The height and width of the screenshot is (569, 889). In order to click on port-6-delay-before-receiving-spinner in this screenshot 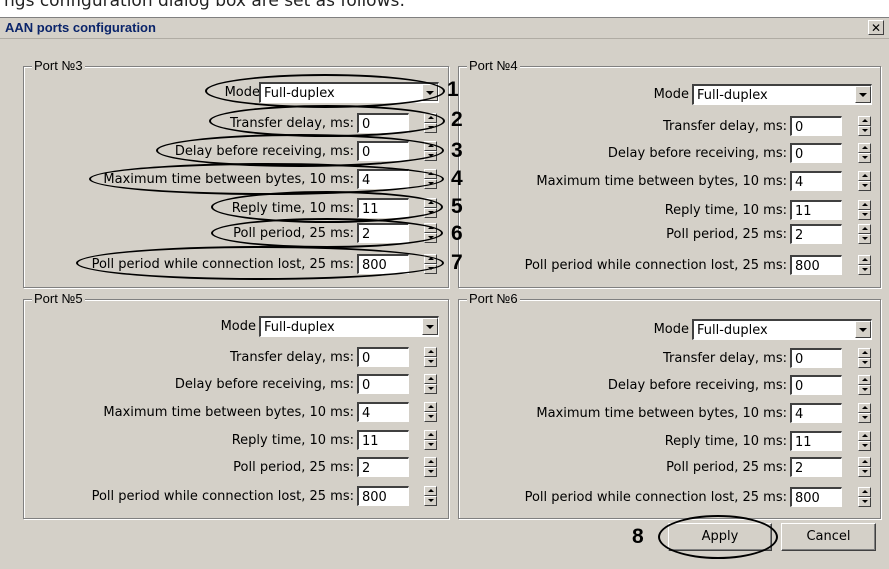, I will do `click(864, 385)`.